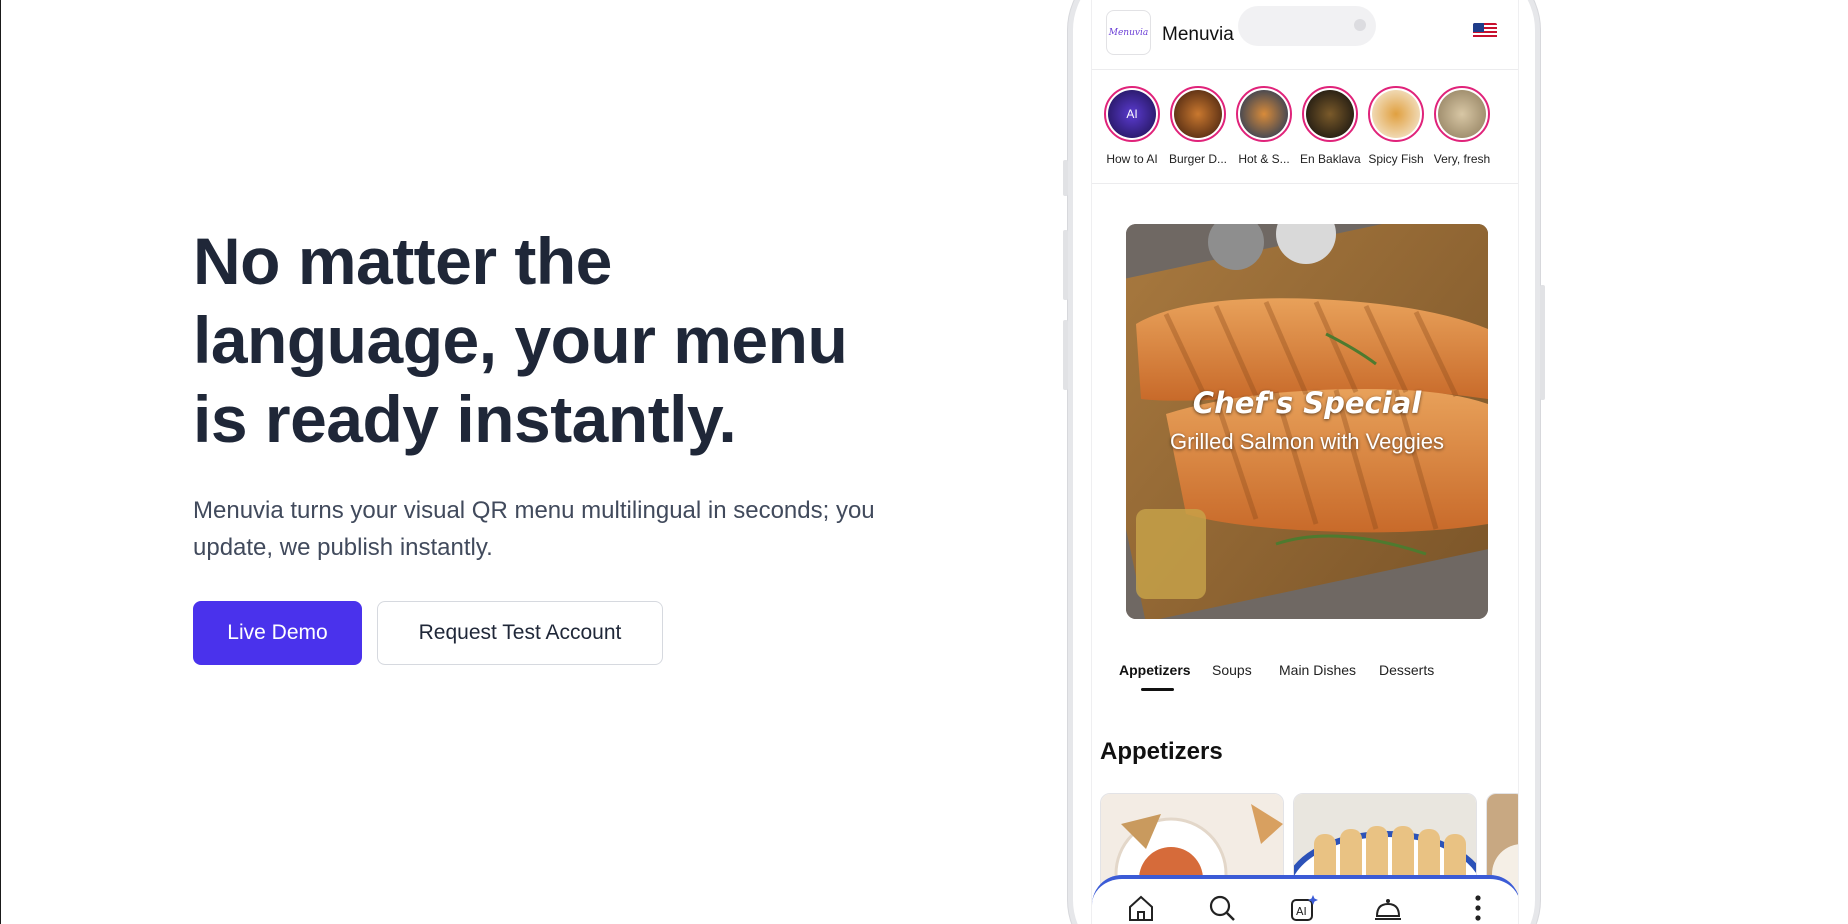 Image resolution: width=1848 pixels, height=924 pixels. Describe the element at coordinates (1307, 403) in the screenshot. I see `featured-title: Chef's Special` at that location.